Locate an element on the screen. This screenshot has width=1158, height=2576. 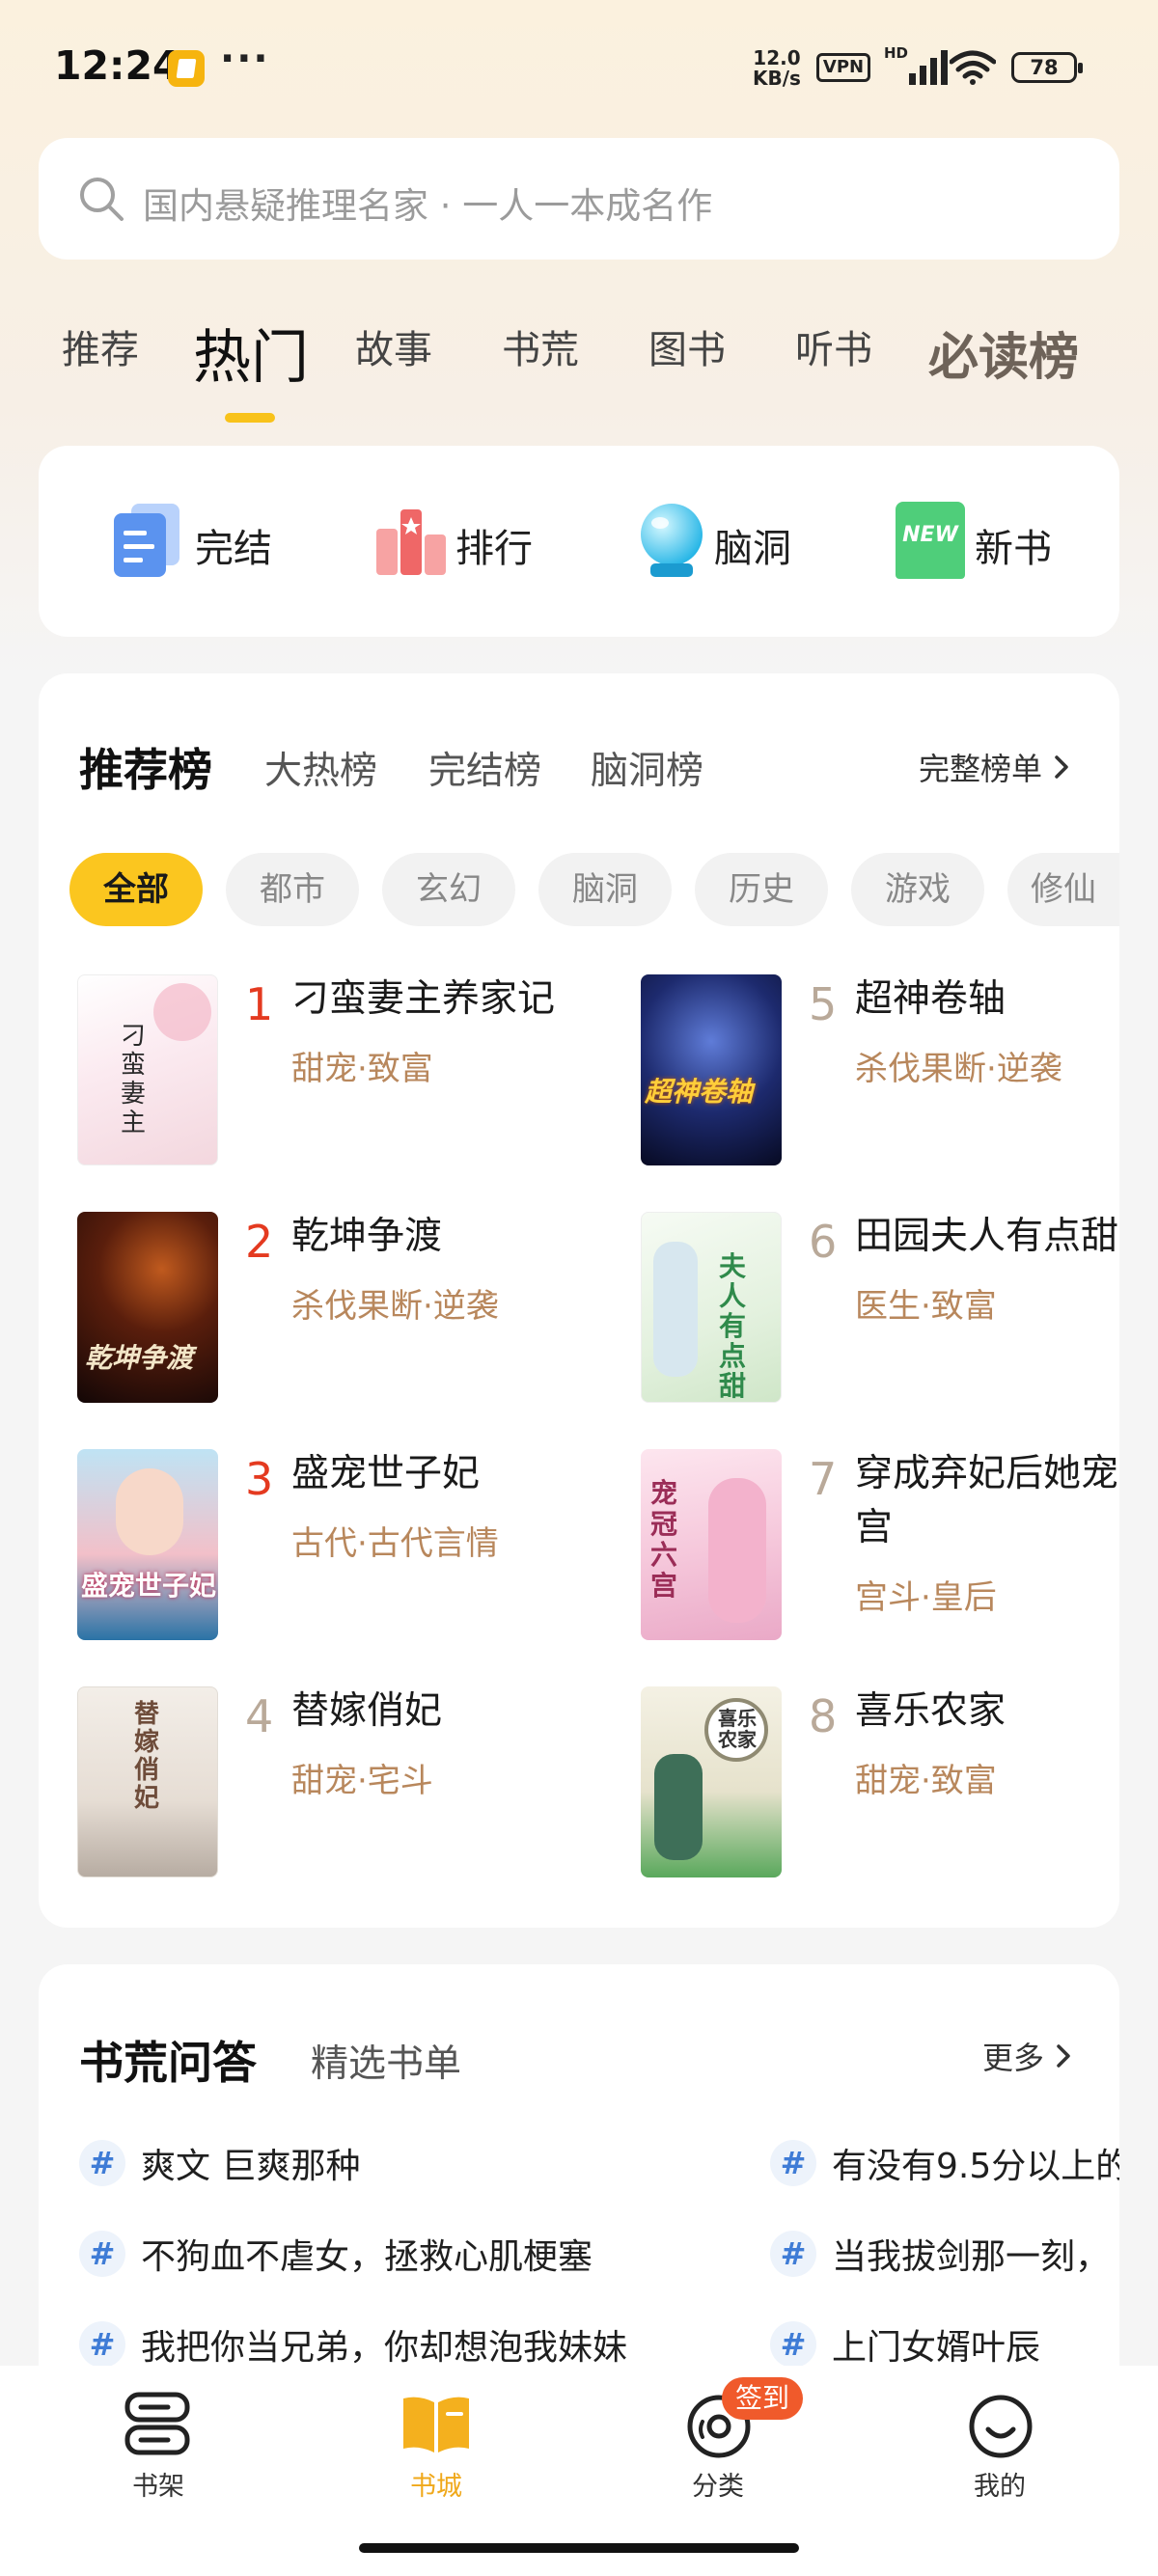
qa-item-right-3: 上门女婿叶辰 is located at coordinates (975, 2345).